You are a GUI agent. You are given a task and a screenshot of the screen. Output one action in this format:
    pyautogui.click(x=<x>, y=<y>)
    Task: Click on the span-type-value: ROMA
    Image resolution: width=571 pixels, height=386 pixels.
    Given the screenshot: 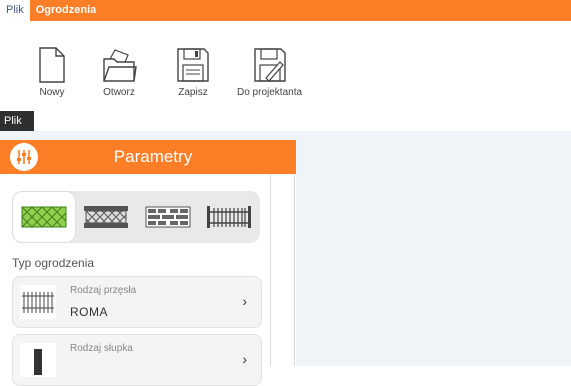 What is the action you would take?
    pyautogui.click(x=89, y=312)
    